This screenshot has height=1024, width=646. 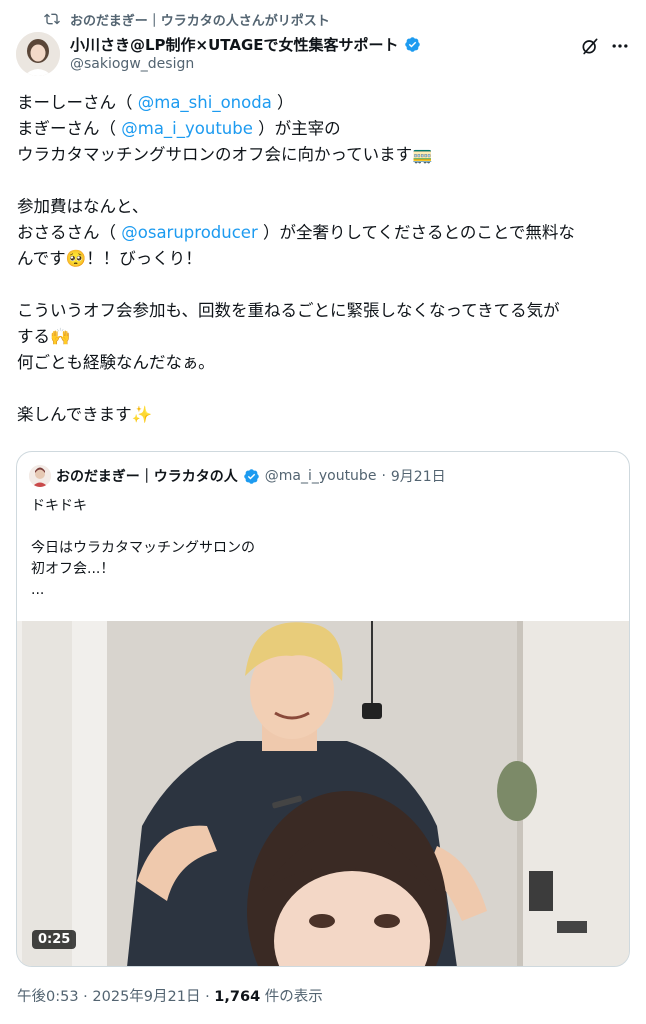 What do you see at coordinates (109, 258) in the screenshot?
I see `tweet-line: んです🥺！！びっくり！` at bounding box center [109, 258].